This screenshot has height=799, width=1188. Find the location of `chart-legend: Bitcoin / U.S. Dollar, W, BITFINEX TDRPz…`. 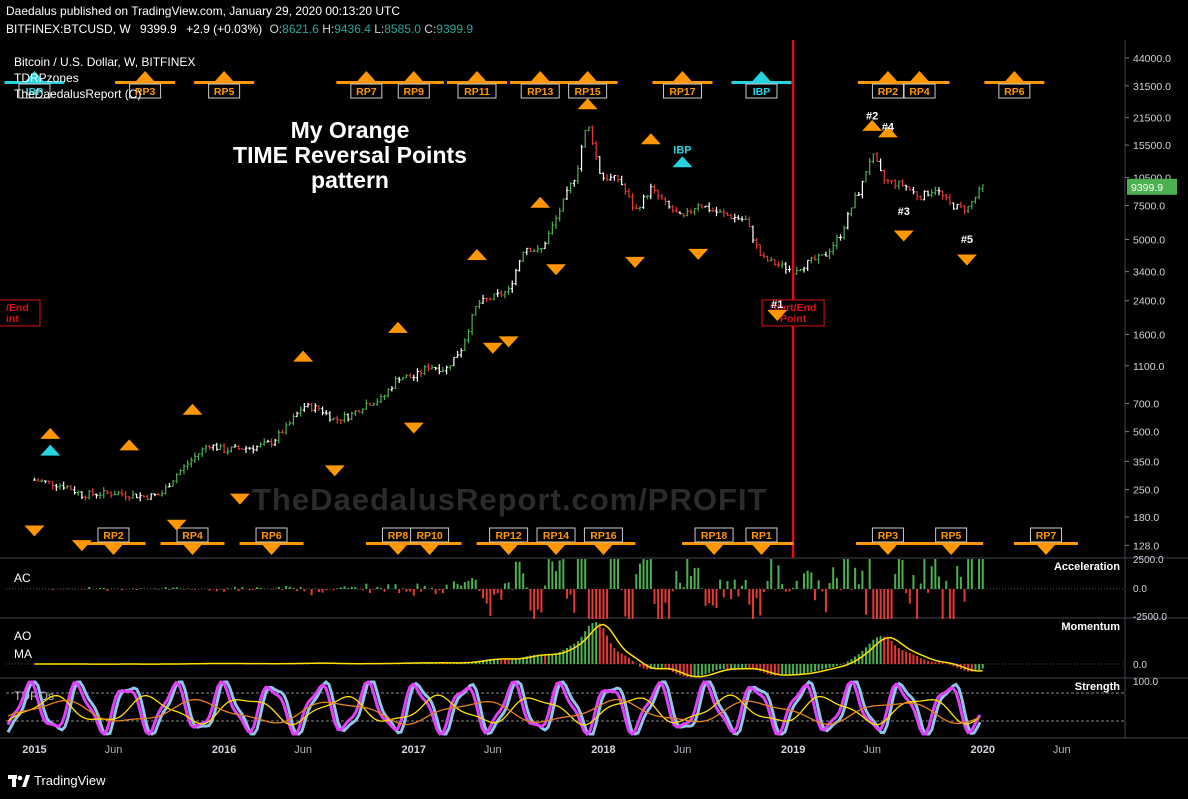

chart-legend: Bitcoin / U.S. Dollar, W, BITFINEX TDRPz… is located at coordinates (104, 78).